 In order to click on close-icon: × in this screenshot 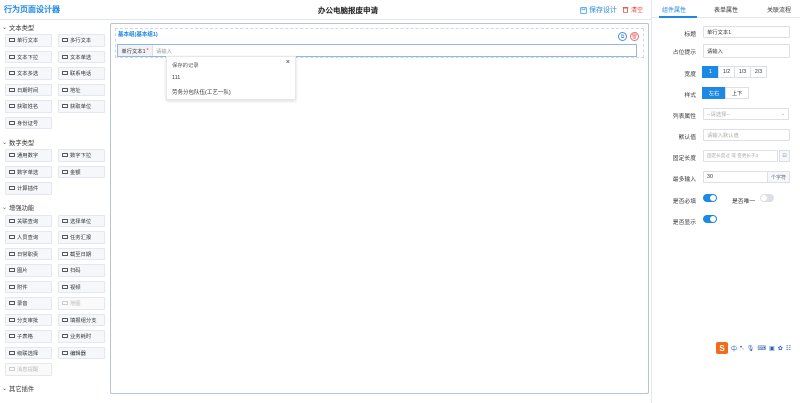, I will do `click(288, 62)`.